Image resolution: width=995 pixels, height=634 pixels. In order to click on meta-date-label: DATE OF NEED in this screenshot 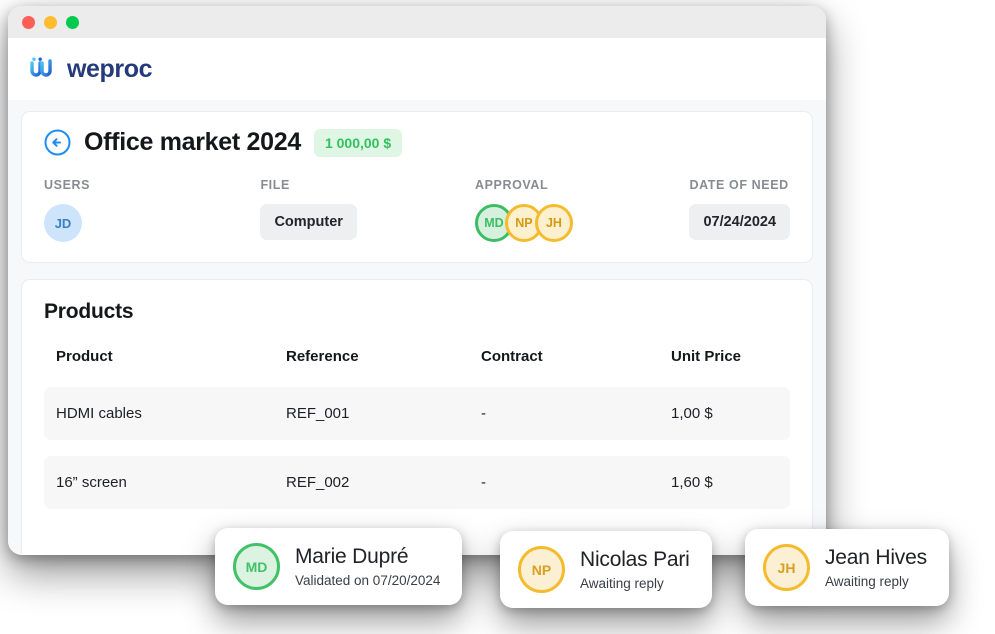, I will do `click(739, 185)`.